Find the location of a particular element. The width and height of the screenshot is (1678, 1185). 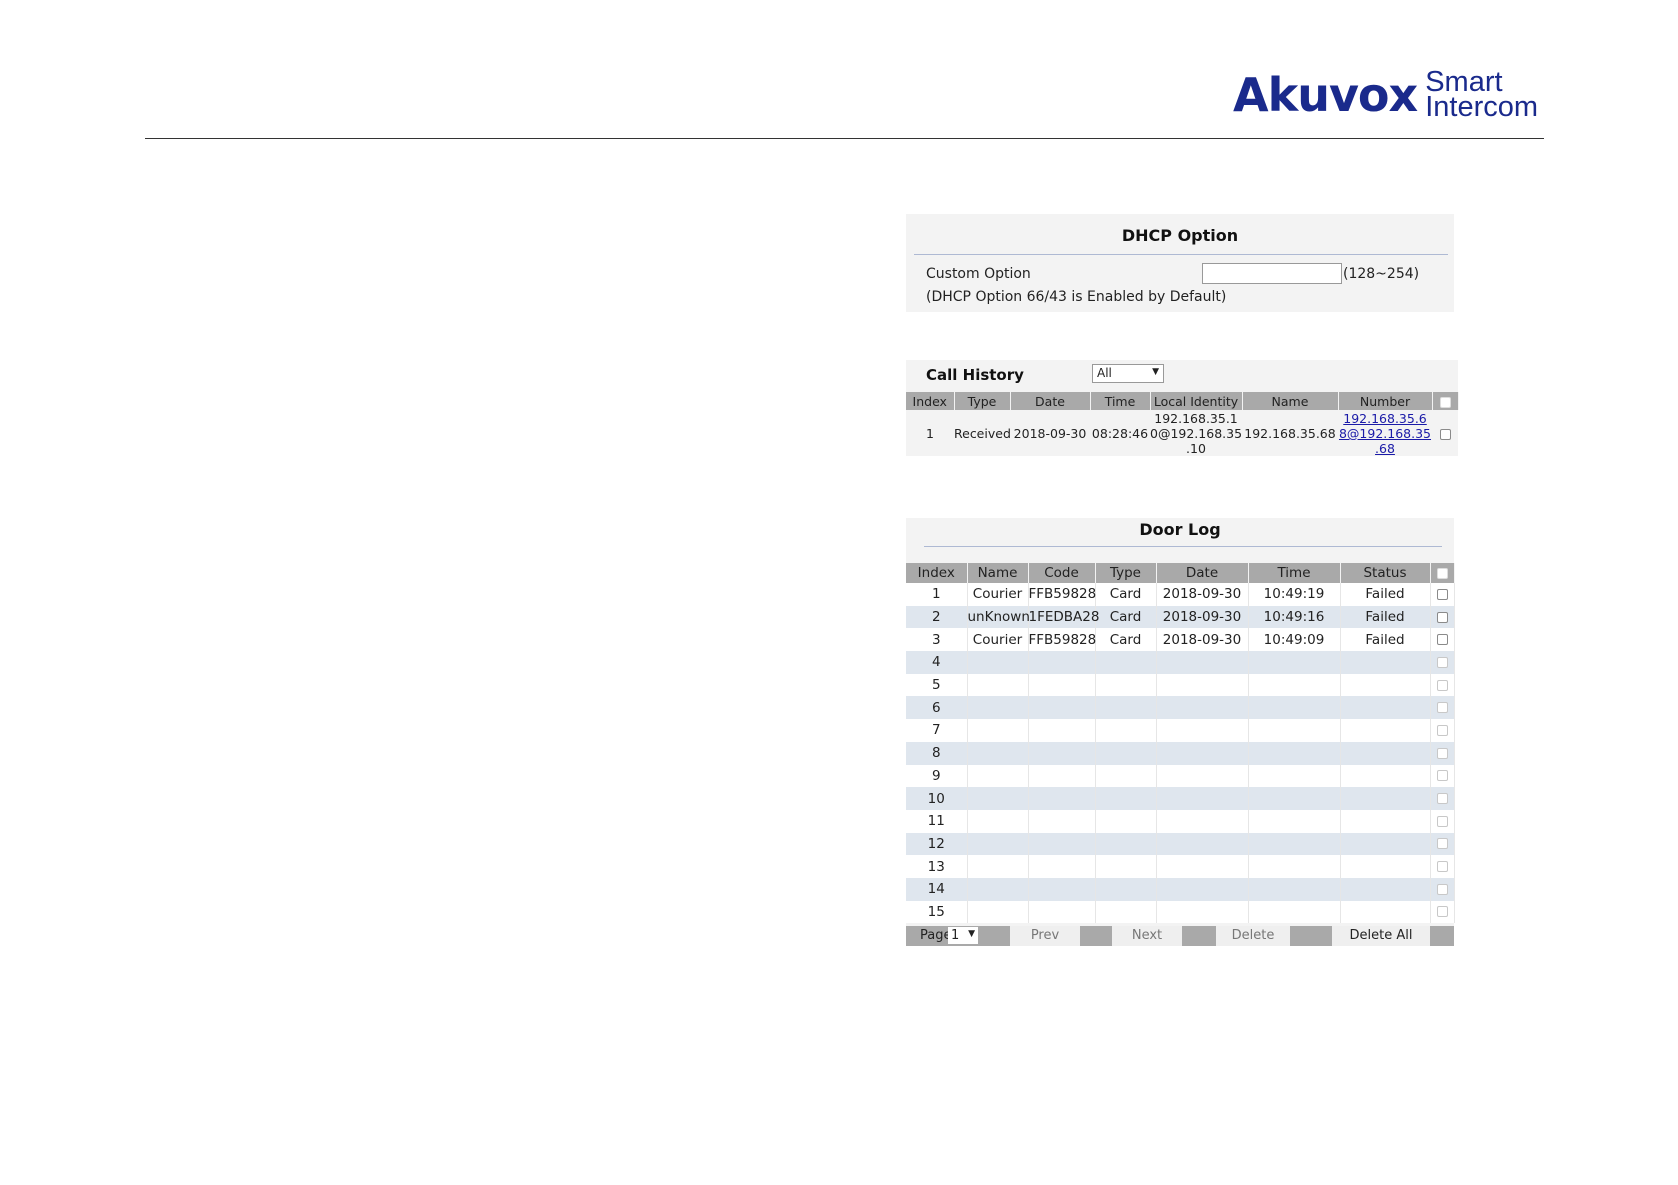

page-select: 1 ▼ is located at coordinates (963, 935).